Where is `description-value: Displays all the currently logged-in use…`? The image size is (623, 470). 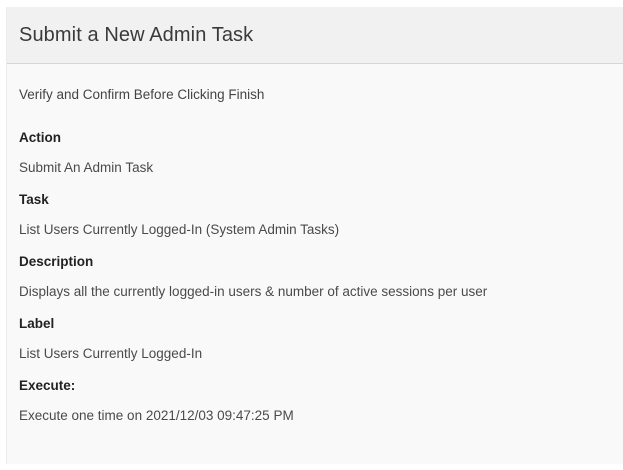 description-value: Displays all the currently logged-in use… is located at coordinates (253, 291).